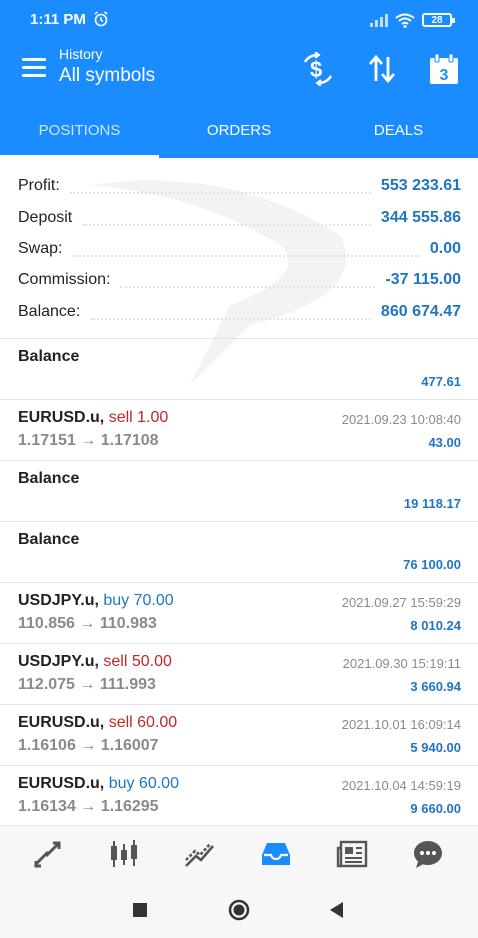 The image size is (478, 938). I want to click on trade-chart-icon, so click(199, 855).